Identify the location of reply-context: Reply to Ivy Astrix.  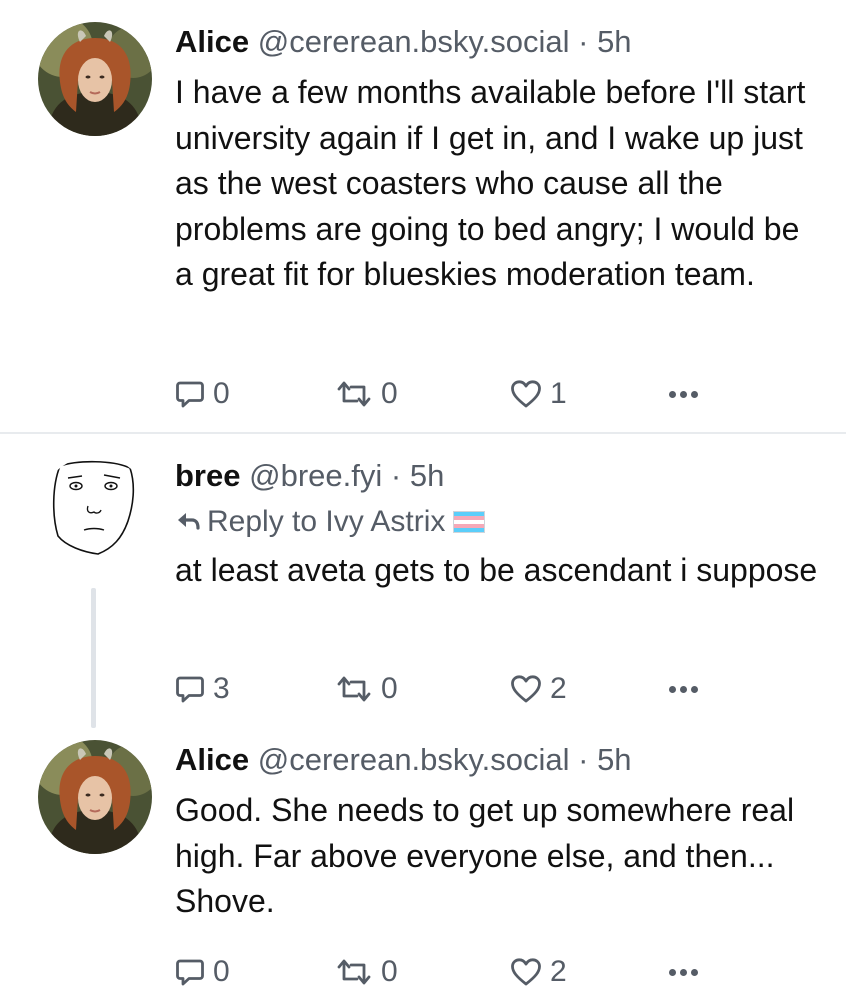
(330, 522).